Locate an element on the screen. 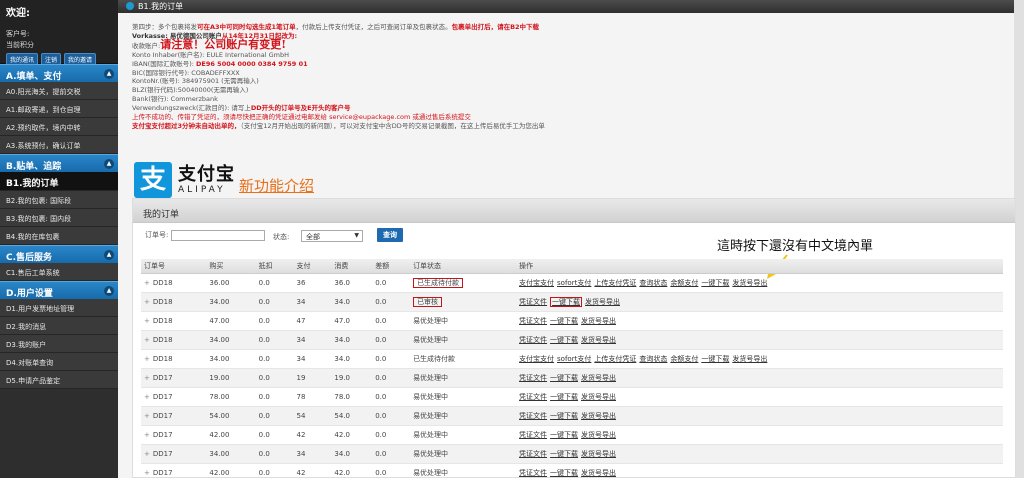 This screenshot has height=478, width=1024. sidebar-item: B2.我的包裹: 国际段 is located at coordinates (59, 200).